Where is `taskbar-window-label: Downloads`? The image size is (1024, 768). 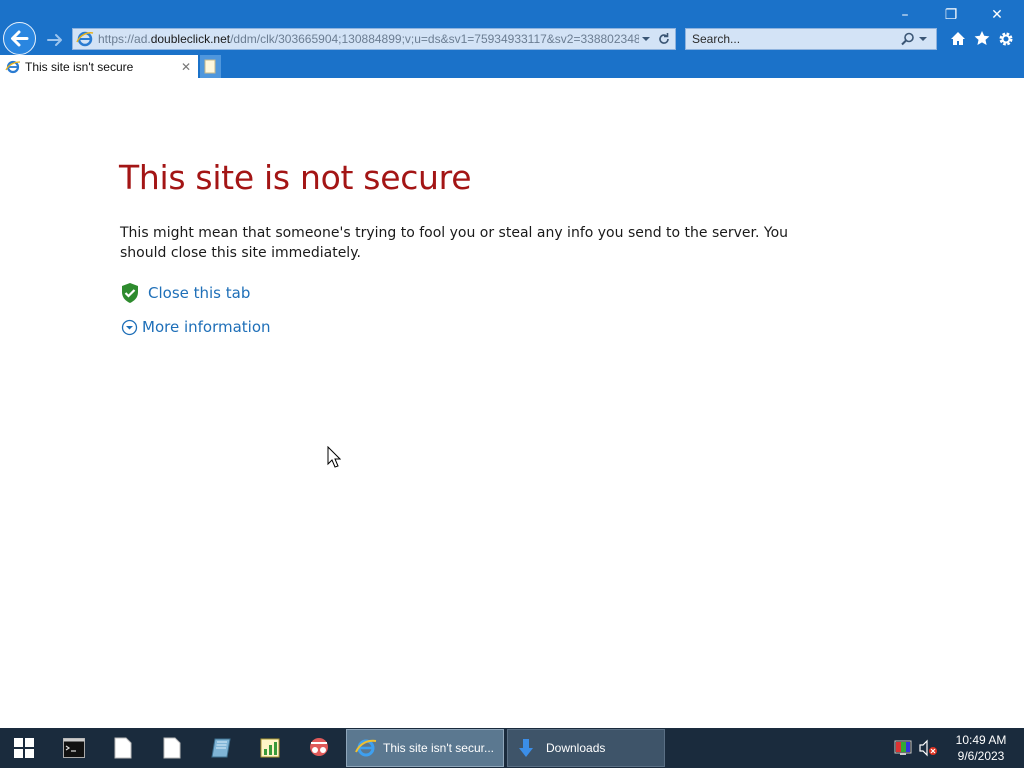 taskbar-window-label: Downloads is located at coordinates (576, 748).